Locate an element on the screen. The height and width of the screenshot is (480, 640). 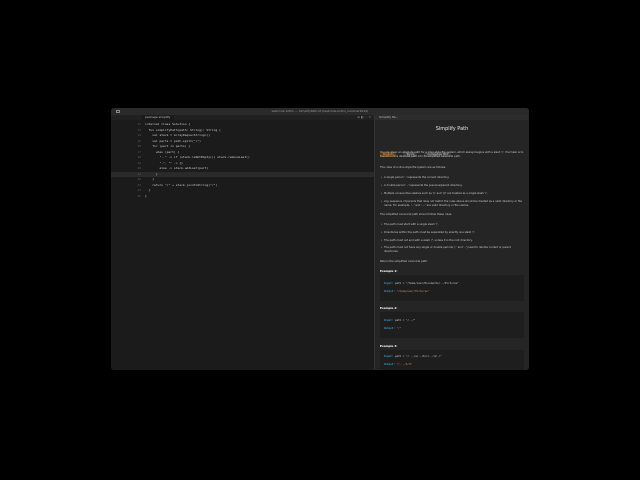
example-heading: Example 2: is located at coordinates (389, 308).